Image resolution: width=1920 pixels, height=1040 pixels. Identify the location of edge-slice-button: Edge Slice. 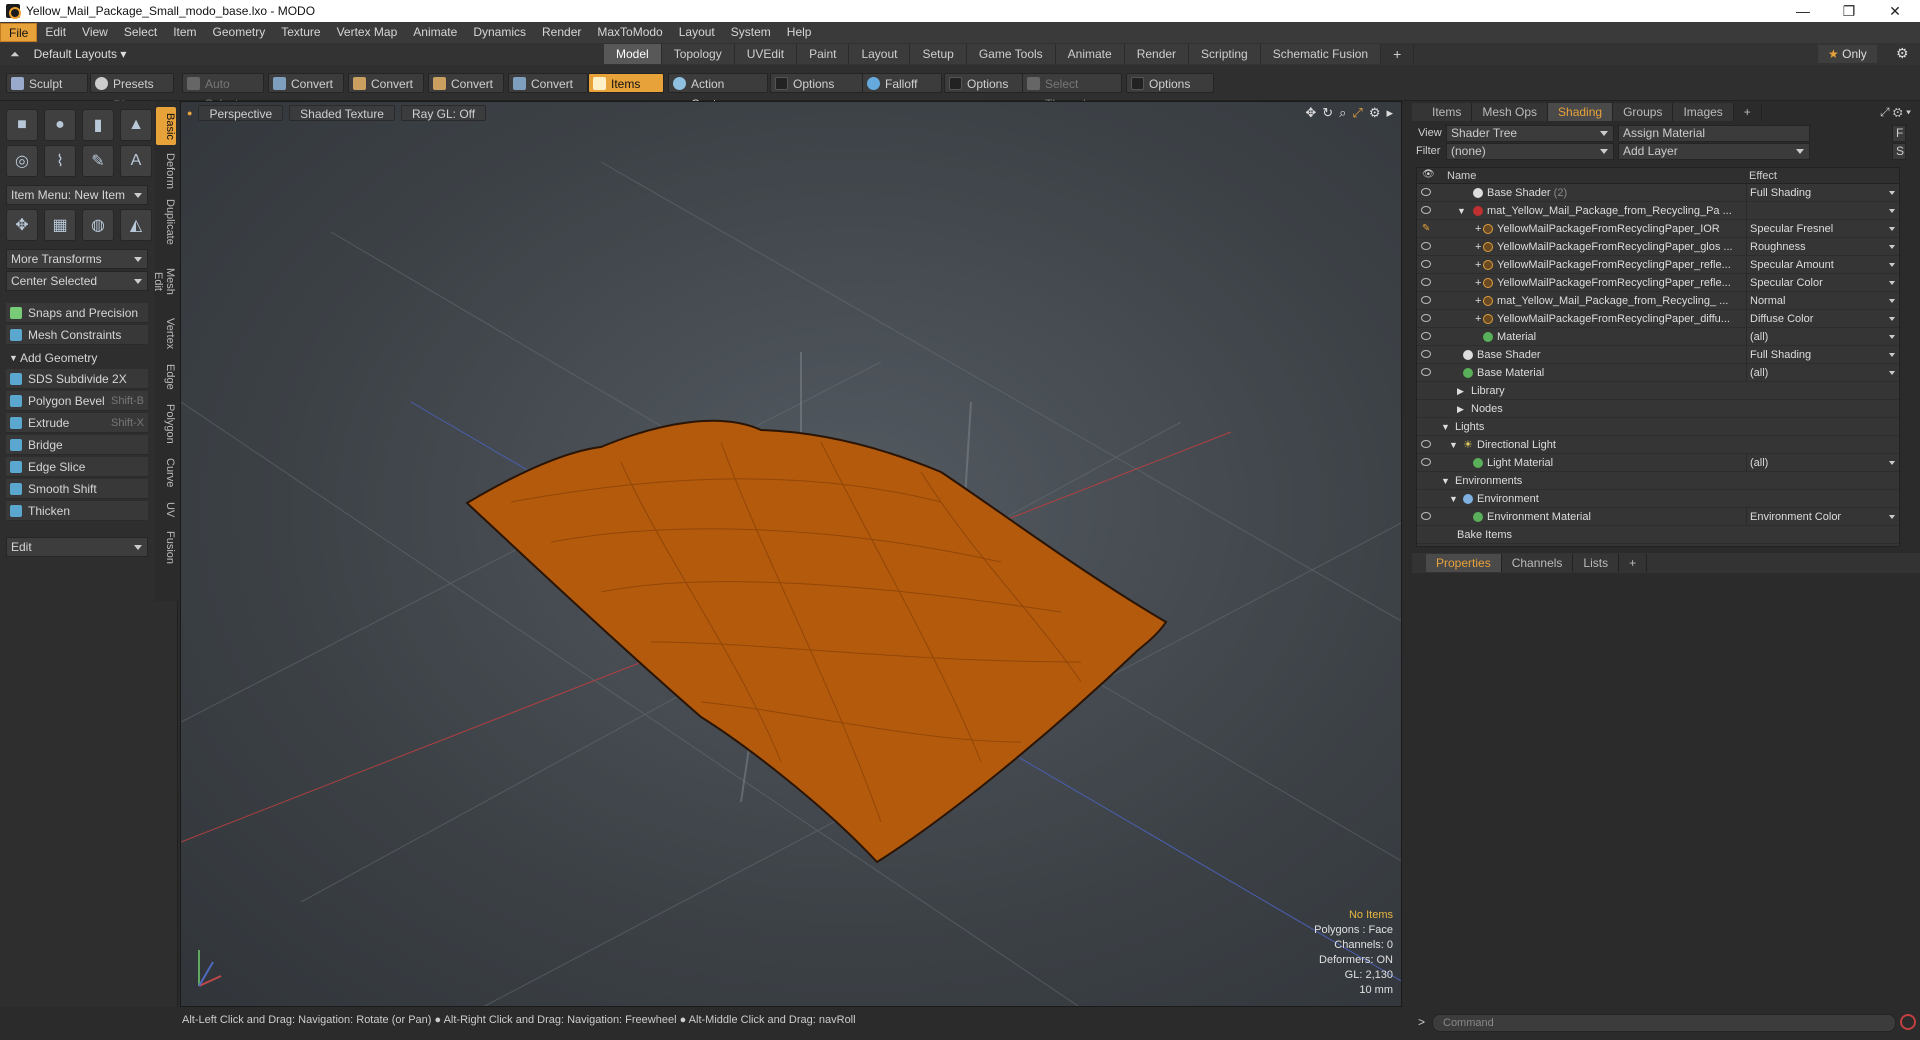
(77, 467).